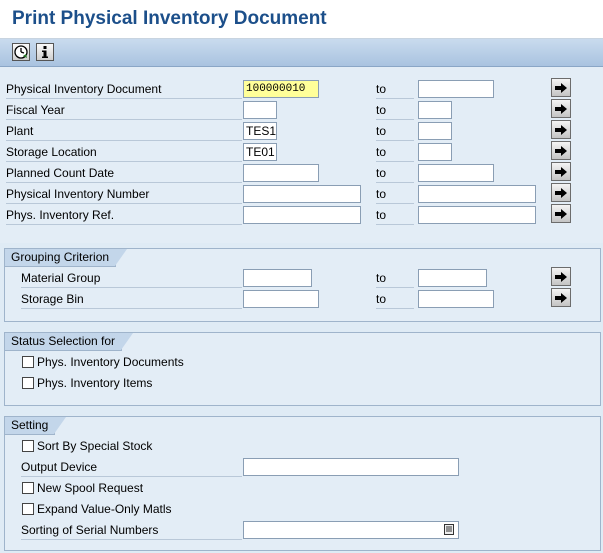 The width and height of the screenshot is (603, 553). What do you see at coordinates (351, 467) in the screenshot?
I see `output-device-input` at bounding box center [351, 467].